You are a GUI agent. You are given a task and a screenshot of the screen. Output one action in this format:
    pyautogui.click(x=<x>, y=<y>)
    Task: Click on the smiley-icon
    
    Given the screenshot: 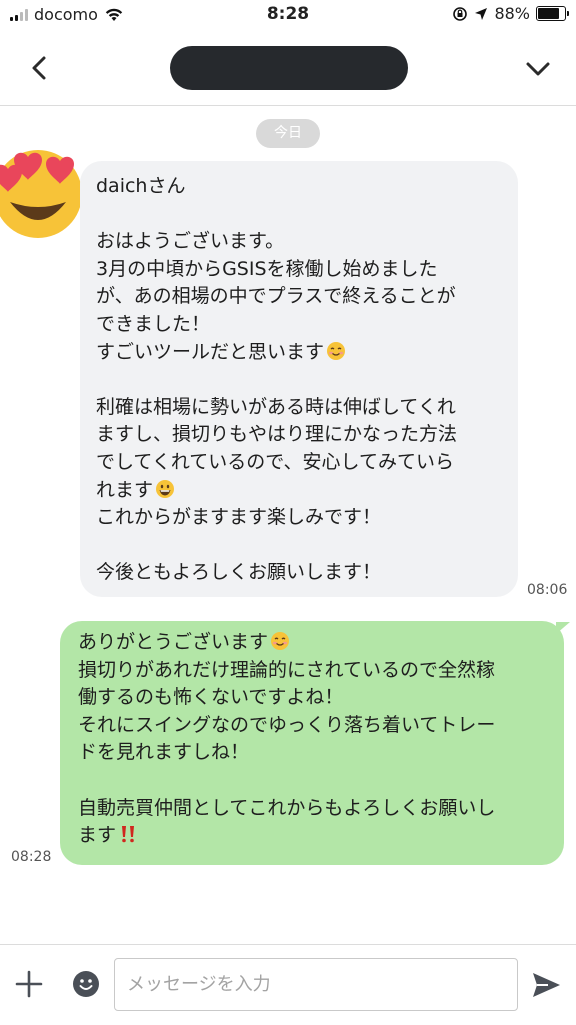 What is the action you would take?
    pyautogui.click(x=86, y=984)
    